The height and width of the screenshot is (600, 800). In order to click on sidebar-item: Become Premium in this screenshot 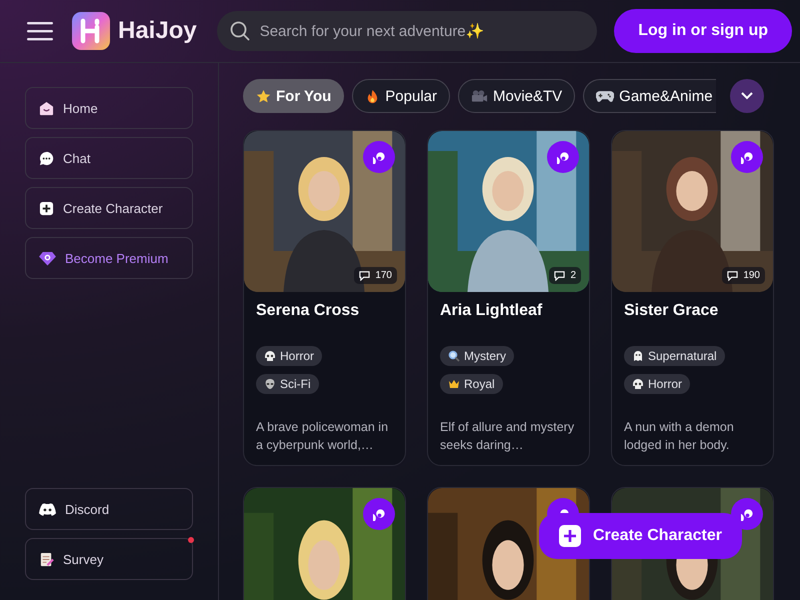, I will do `click(109, 258)`.